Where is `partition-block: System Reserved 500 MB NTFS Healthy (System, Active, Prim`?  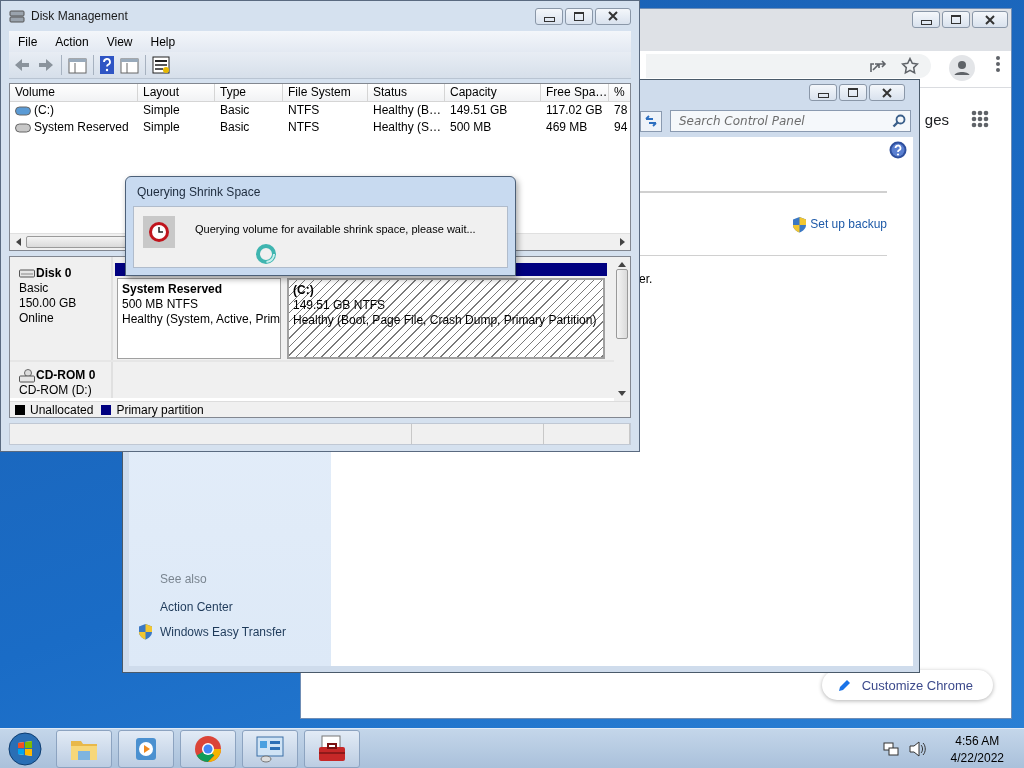
partition-block: System Reserved 500 MB NTFS Healthy (System, Active, Prim is located at coordinates (199, 318).